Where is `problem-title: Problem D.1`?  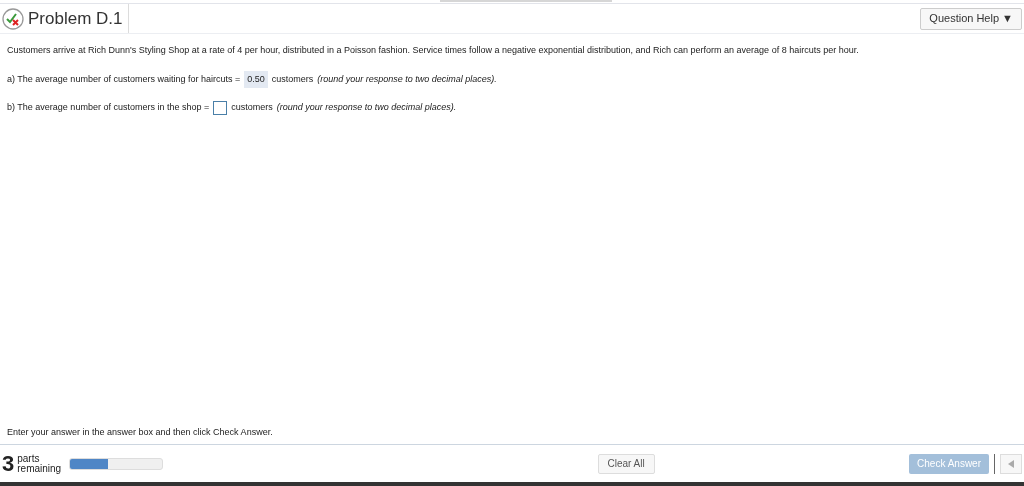
problem-title: Problem D.1 is located at coordinates (75, 18).